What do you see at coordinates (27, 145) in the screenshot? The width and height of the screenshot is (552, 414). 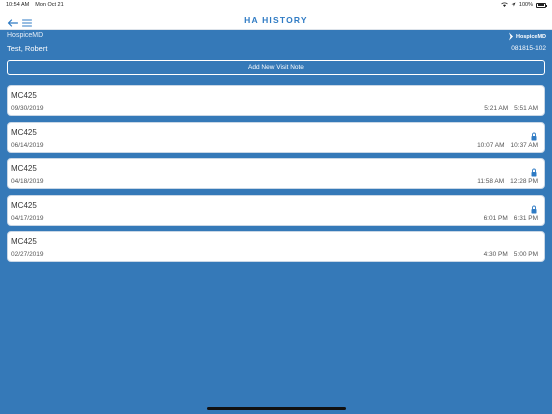 I see `visit-date: 06/14/2019` at bounding box center [27, 145].